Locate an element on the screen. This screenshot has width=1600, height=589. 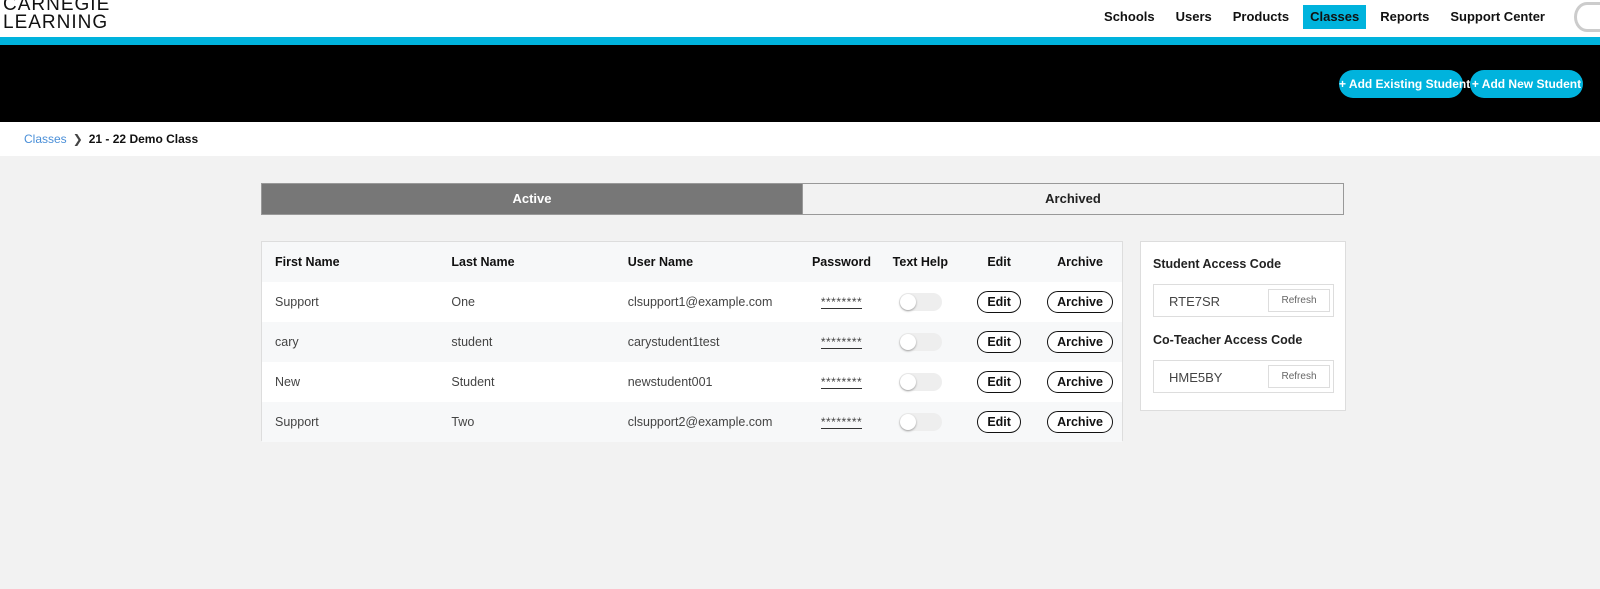
student-access-code-box: RTE7SR Refresh is located at coordinates (1243, 300).